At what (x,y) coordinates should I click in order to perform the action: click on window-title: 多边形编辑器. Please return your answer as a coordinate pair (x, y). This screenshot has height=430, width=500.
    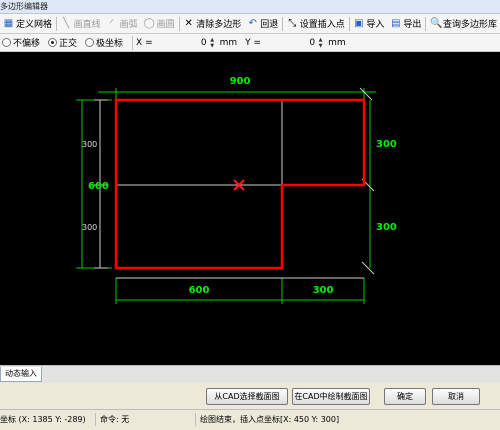
    Looking at the image, I should click on (24, 6).